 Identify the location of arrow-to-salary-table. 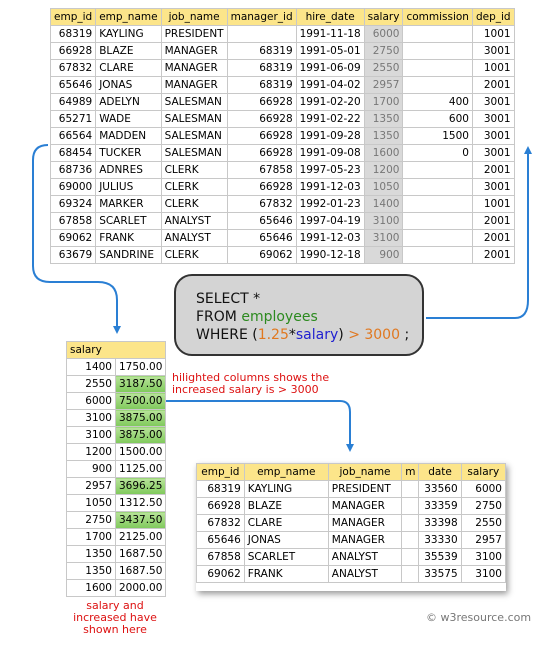
(76, 239).